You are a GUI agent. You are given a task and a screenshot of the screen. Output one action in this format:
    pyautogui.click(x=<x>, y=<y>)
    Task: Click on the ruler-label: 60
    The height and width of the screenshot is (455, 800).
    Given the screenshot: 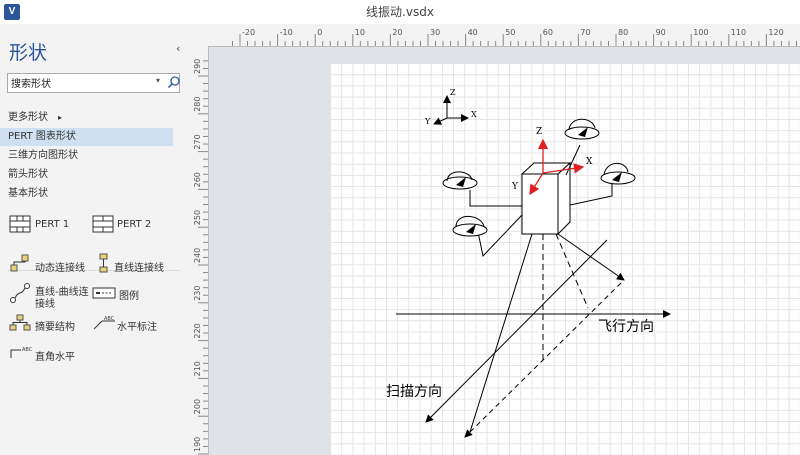 What is the action you would take?
    pyautogui.click(x=548, y=32)
    